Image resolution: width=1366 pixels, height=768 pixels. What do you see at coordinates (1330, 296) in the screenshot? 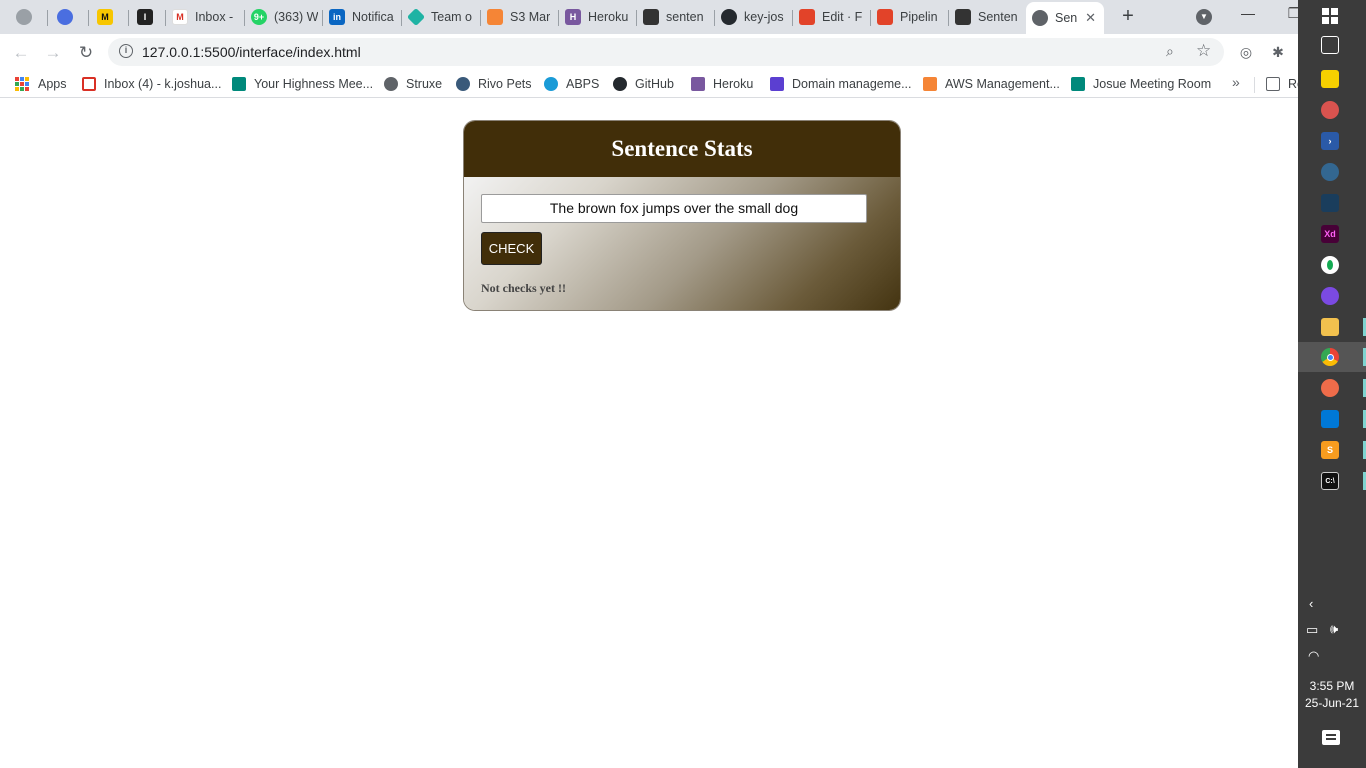
I see `github-desktop-icon` at bounding box center [1330, 296].